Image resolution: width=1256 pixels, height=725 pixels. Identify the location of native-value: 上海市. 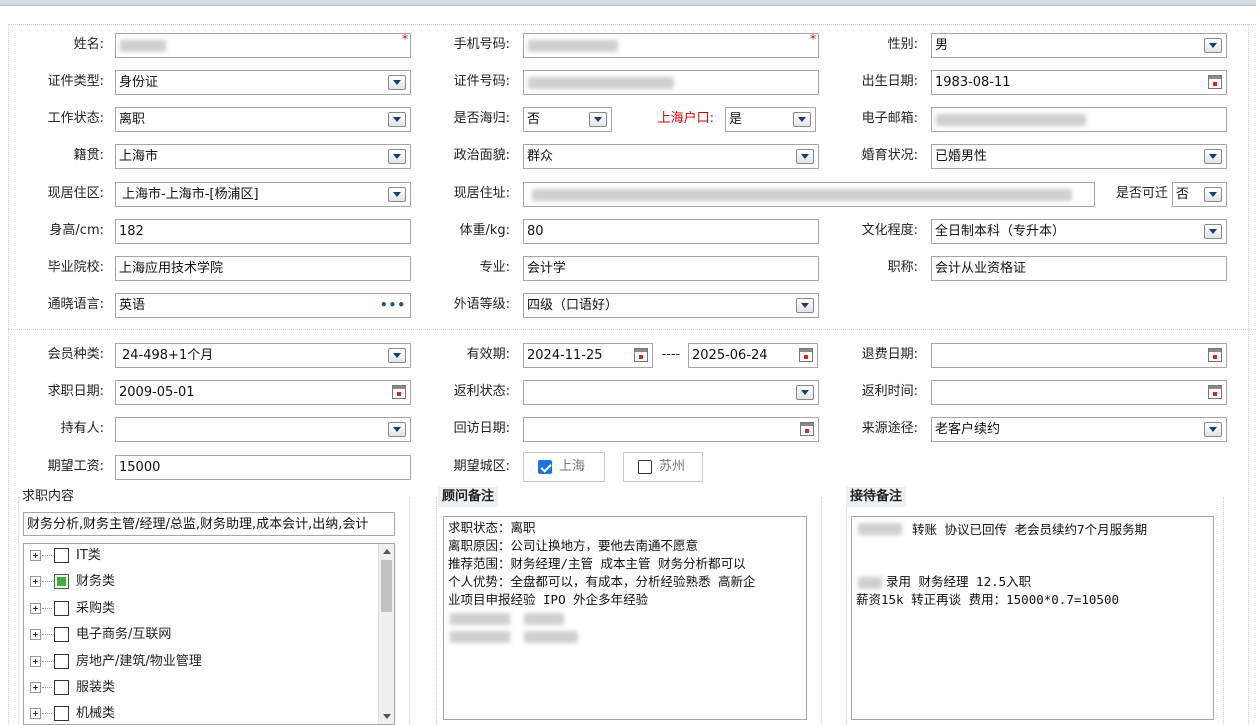
(139, 156).